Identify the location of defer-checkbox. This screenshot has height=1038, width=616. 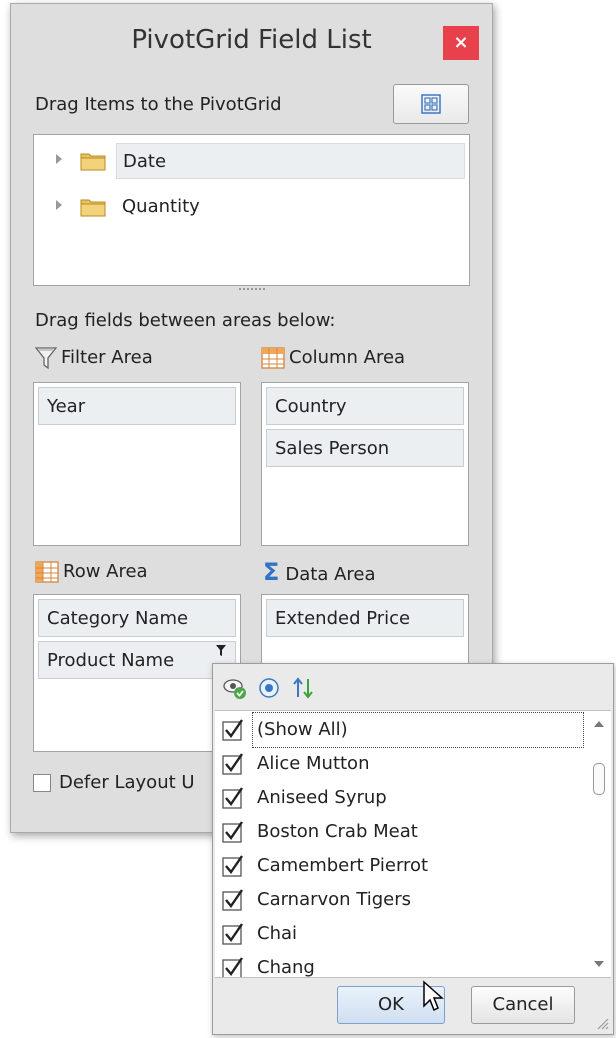
(42, 783).